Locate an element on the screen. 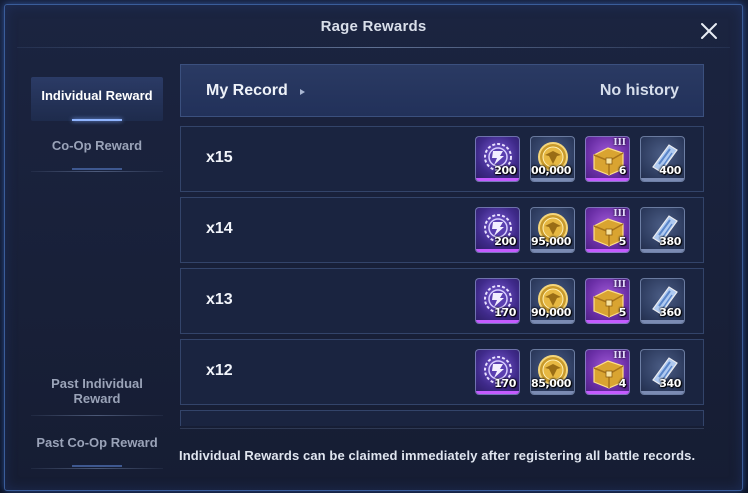 The image size is (748, 493). tab-past-individual-reward: Past Individual Reward is located at coordinates (97, 391).